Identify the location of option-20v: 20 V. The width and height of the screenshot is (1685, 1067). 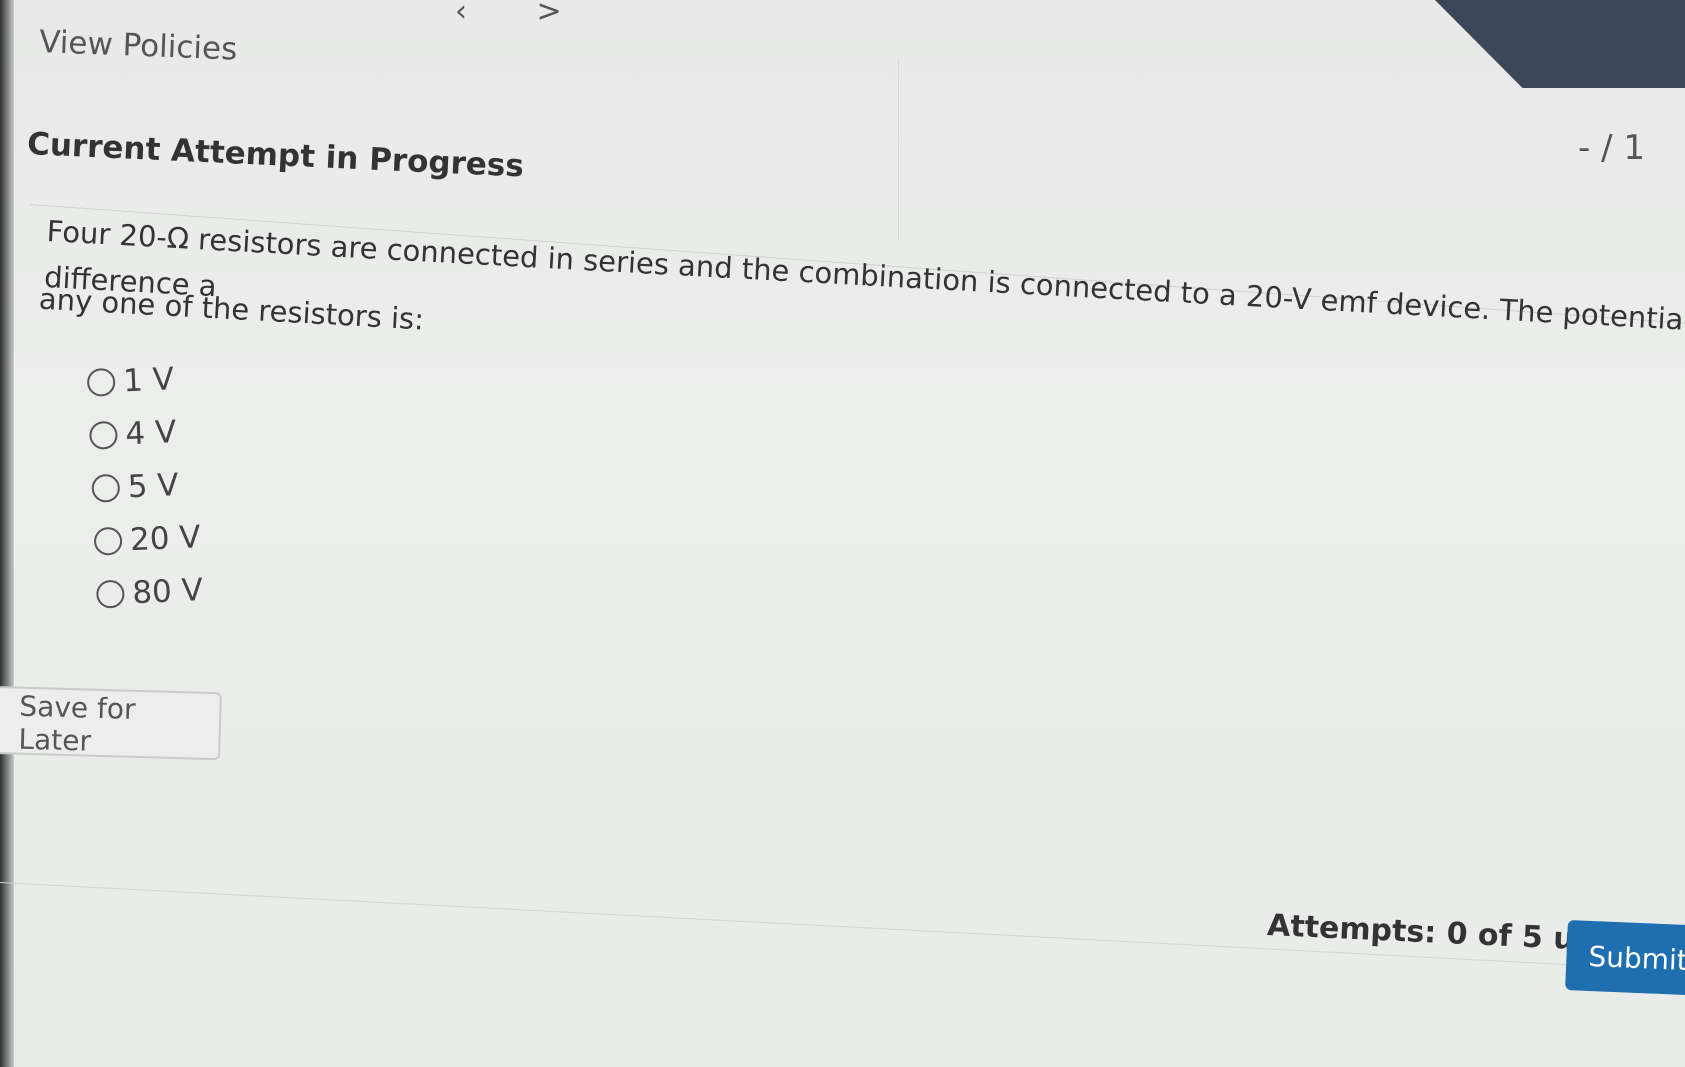
(147, 539).